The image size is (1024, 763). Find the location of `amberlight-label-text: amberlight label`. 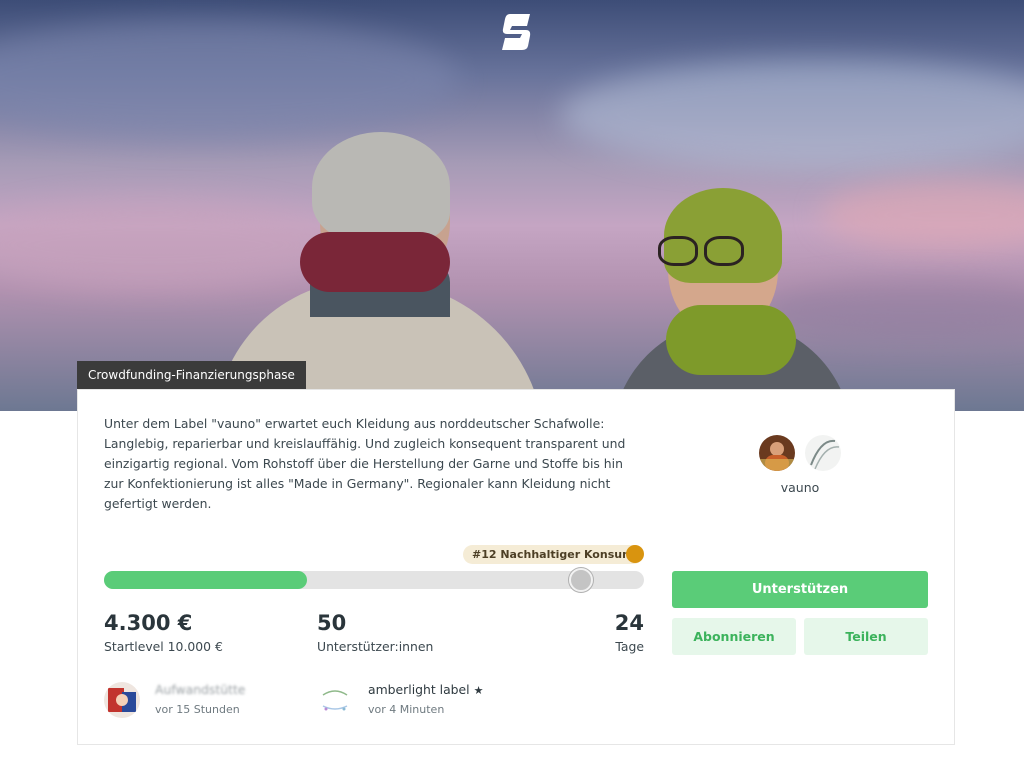

amberlight-label-text: amberlight label is located at coordinates (419, 689).